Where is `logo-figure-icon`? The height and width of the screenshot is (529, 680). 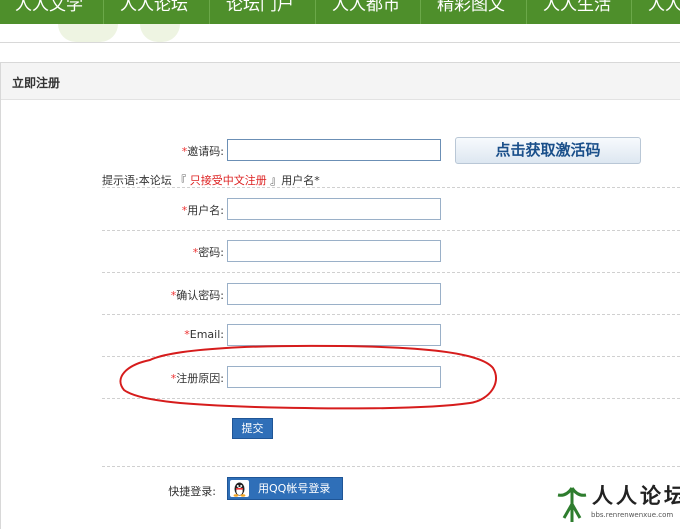 logo-figure-icon is located at coordinates (572, 504).